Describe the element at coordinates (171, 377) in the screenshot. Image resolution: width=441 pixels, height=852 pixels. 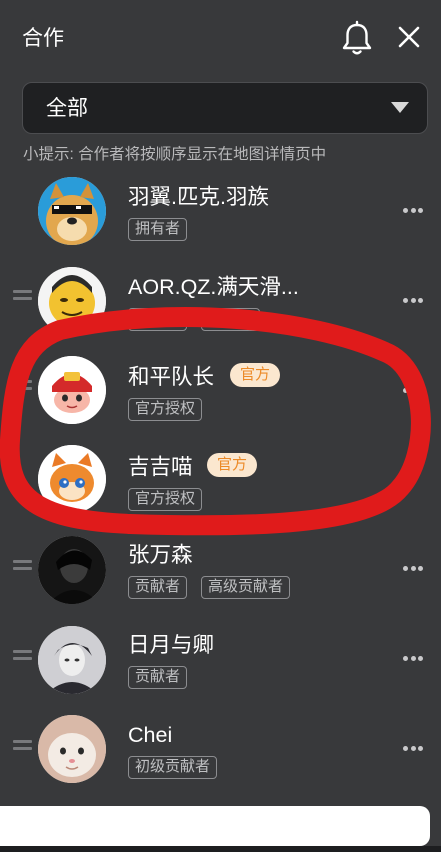
I see `member-name: 和平队长` at that location.